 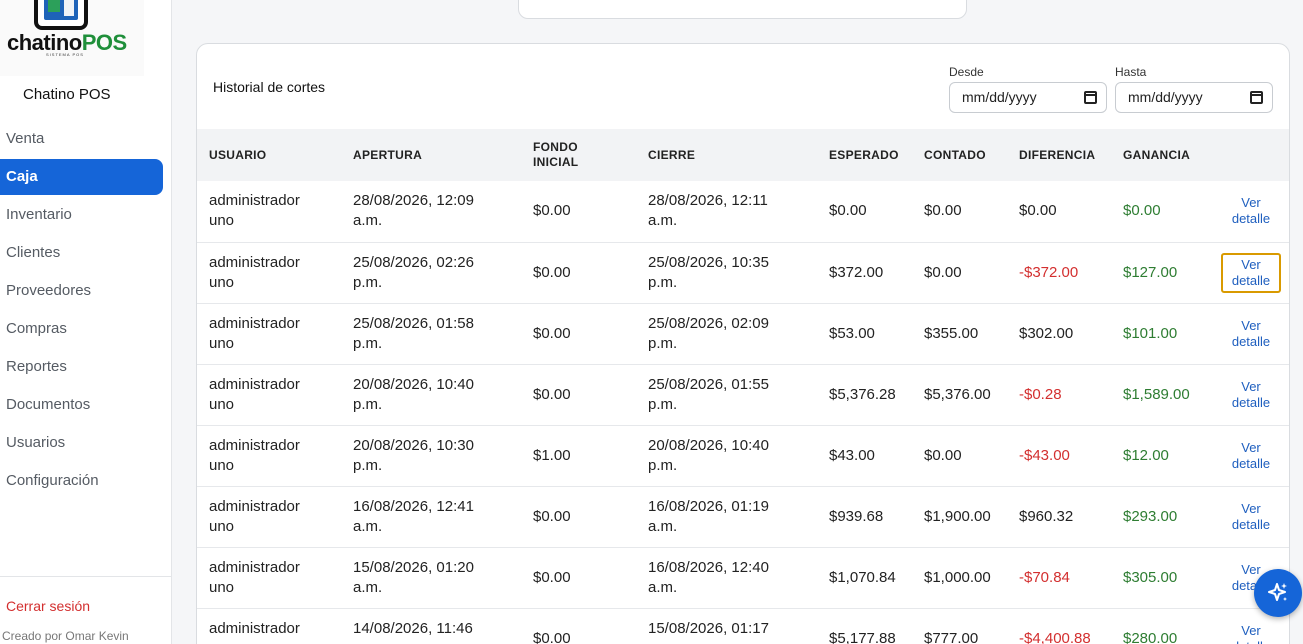 I want to click on sidebar-item-venta: Venta, so click(x=86, y=139).